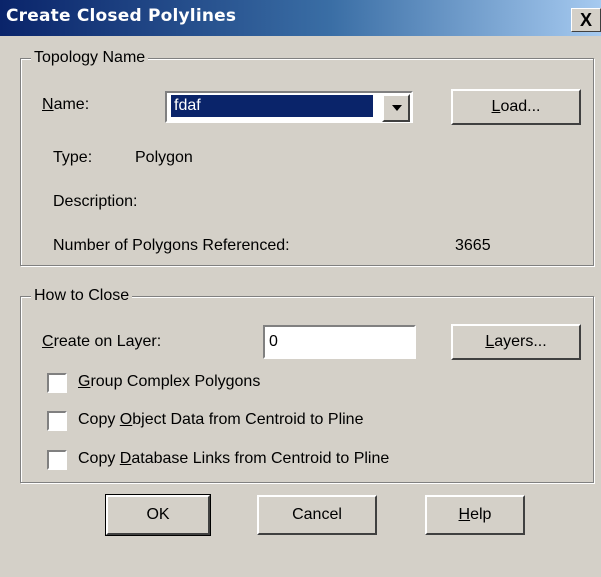 Image resolution: width=601 pixels, height=577 pixels. I want to click on dropdown-arrow-glyph, so click(397, 108).